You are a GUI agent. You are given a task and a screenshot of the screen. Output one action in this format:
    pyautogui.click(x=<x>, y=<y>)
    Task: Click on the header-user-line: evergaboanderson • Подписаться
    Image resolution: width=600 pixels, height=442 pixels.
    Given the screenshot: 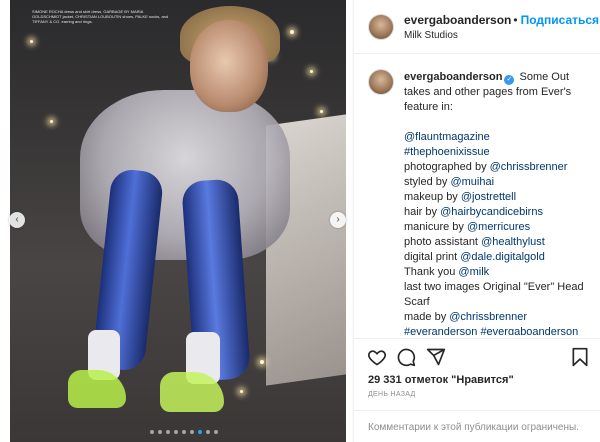 What is the action you would take?
    pyautogui.click(x=501, y=20)
    